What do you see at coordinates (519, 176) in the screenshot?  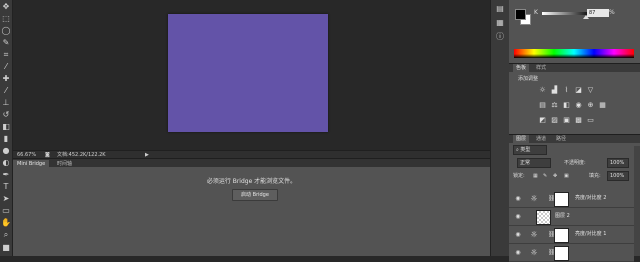 I see `lock-label: 锁定:` at bounding box center [519, 176].